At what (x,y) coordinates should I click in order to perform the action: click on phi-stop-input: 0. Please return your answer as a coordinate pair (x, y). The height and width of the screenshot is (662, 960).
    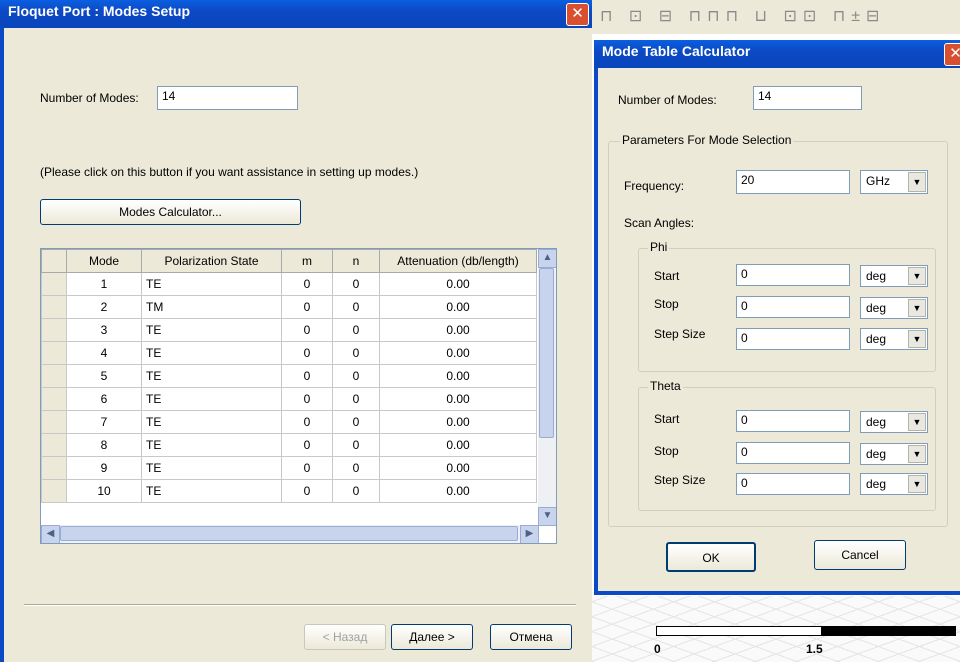
    Looking at the image, I should click on (793, 307).